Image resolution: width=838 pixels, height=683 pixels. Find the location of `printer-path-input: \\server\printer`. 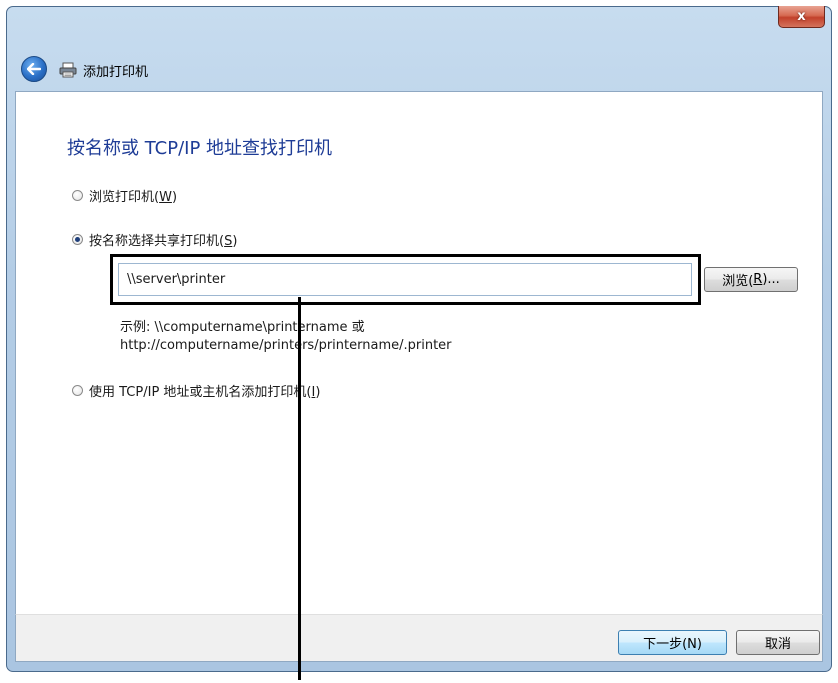

printer-path-input: \\server\printer is located at coordinates (405, 279).